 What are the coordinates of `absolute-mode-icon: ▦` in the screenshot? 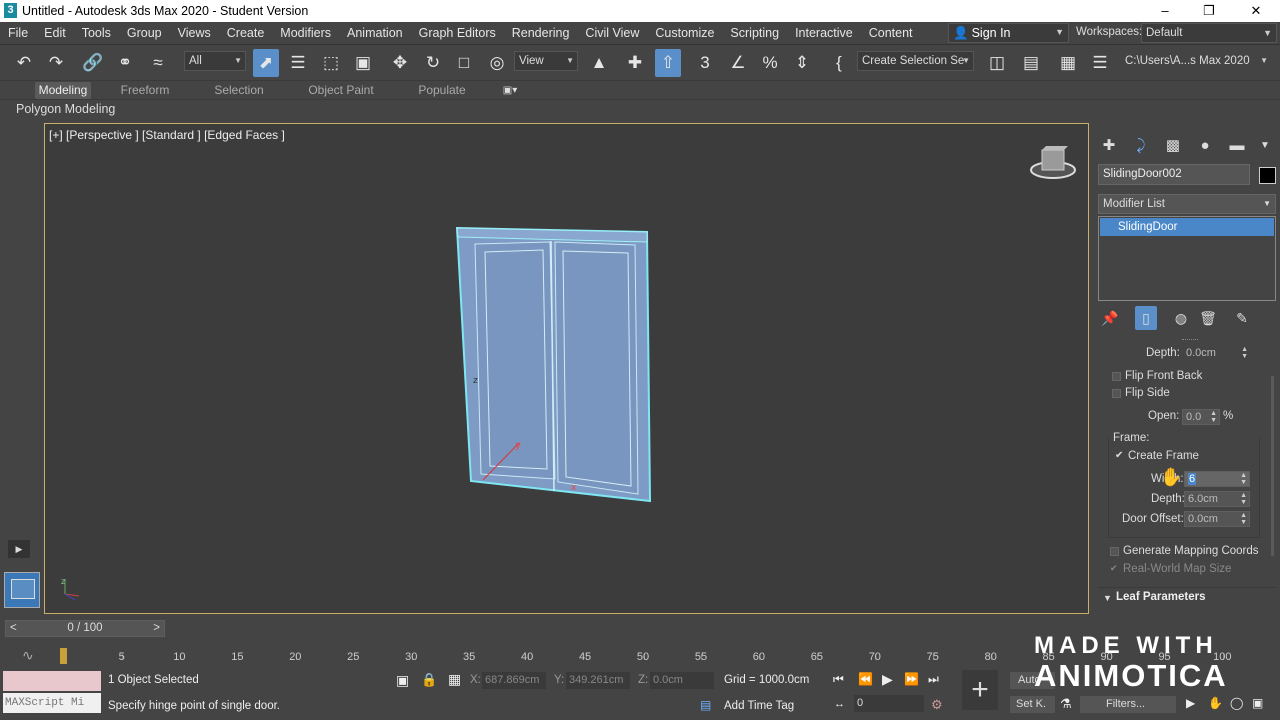 It's located at (454, 679).